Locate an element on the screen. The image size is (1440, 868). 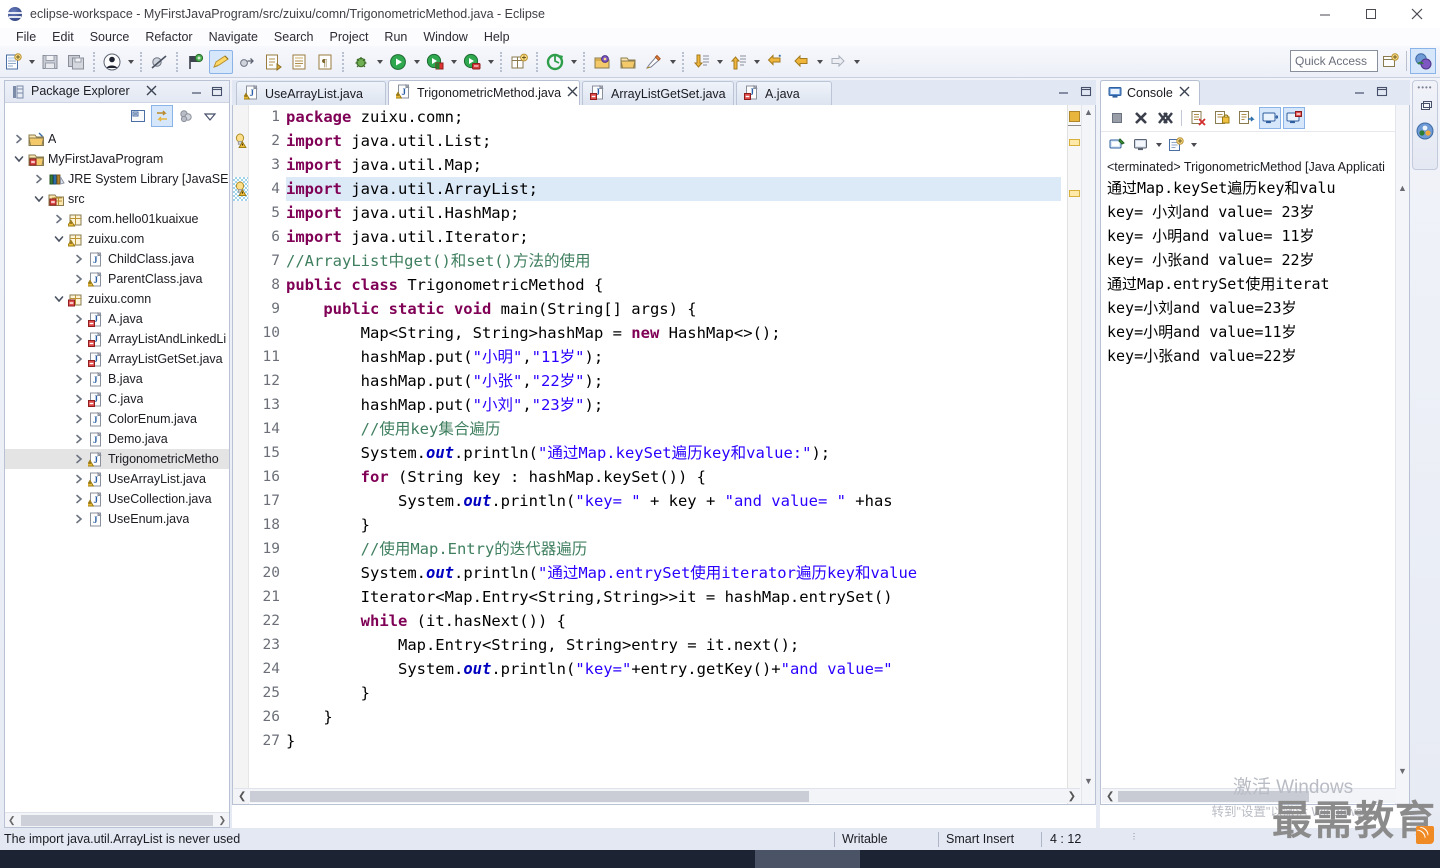
back-dropdown-arrow is located at coordinates (819, 62).